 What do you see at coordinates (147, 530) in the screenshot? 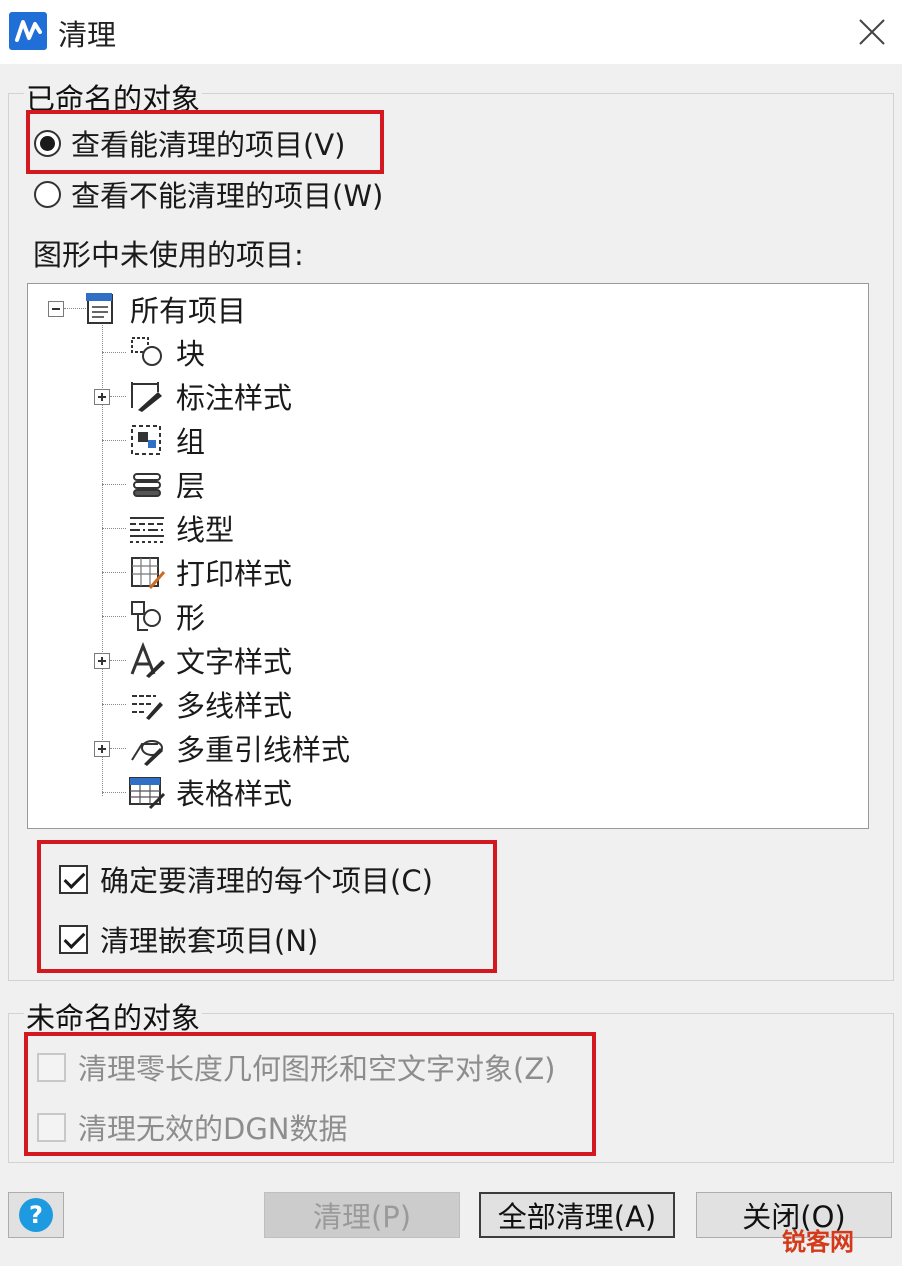
I see `linetype-icon` at bounding box center [147, 530].